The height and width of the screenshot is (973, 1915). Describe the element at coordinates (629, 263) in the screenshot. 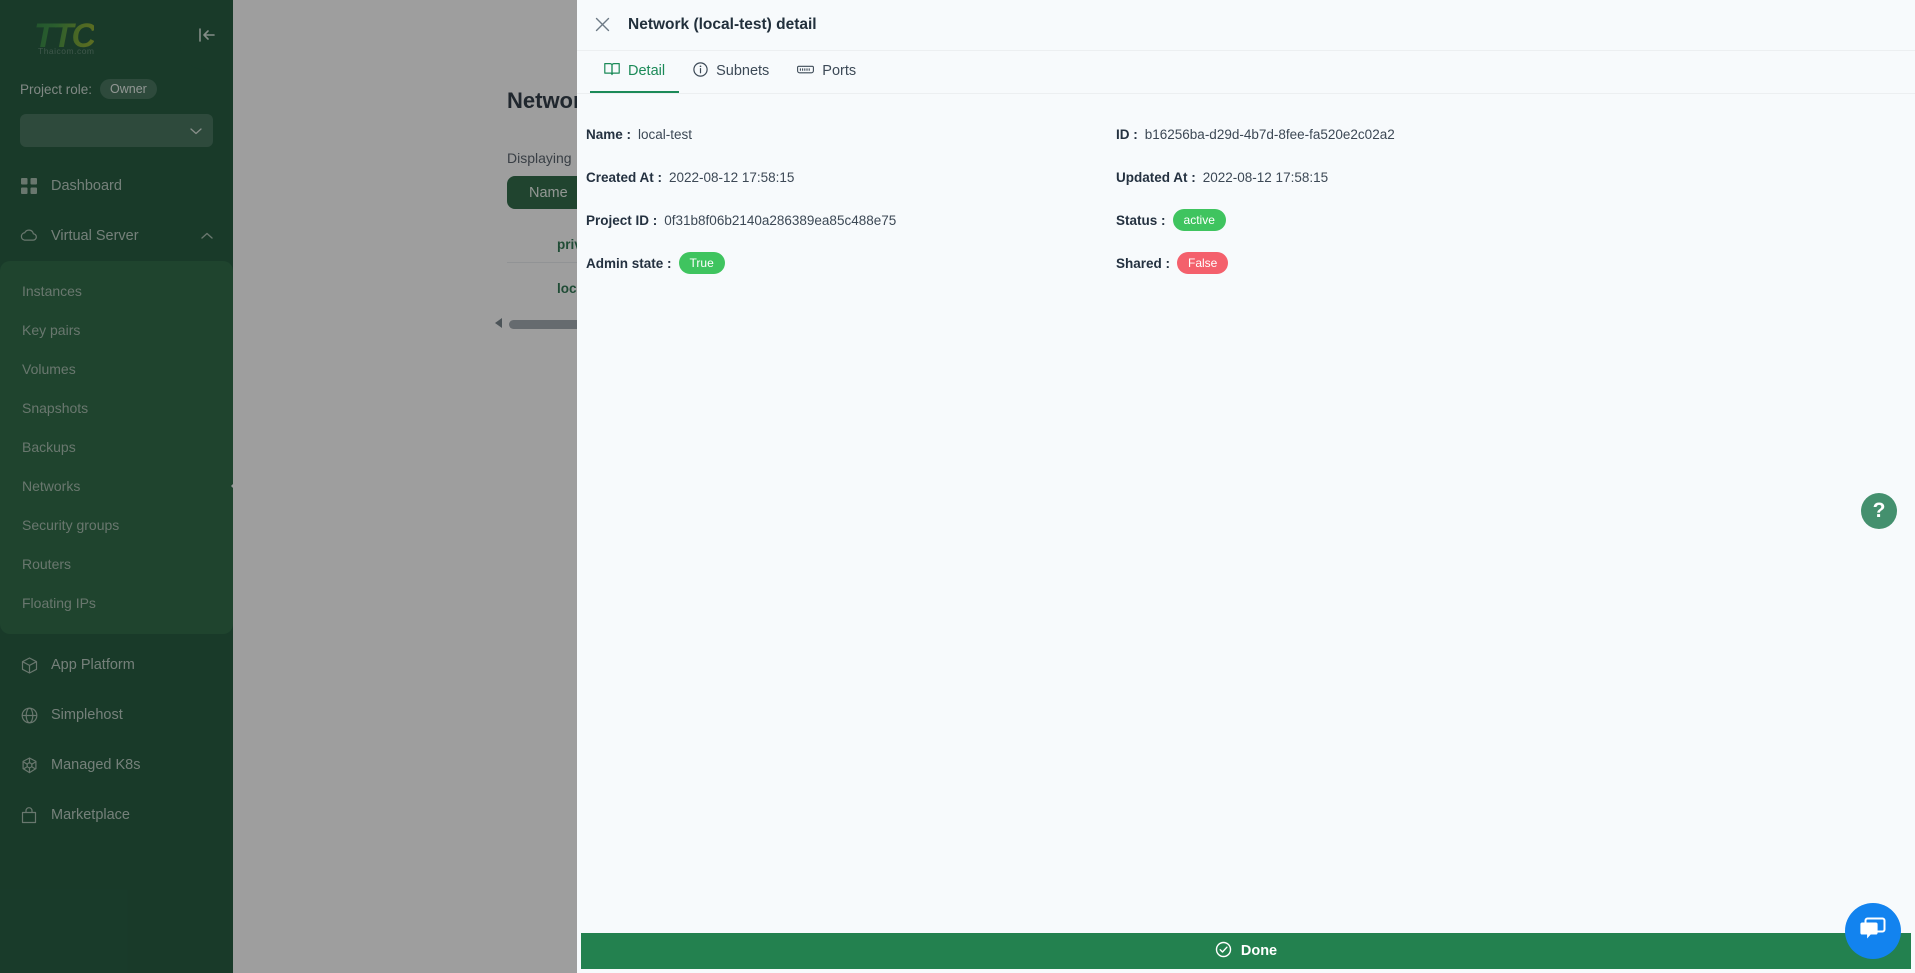

I see `field-key: Admin state :` at that location.